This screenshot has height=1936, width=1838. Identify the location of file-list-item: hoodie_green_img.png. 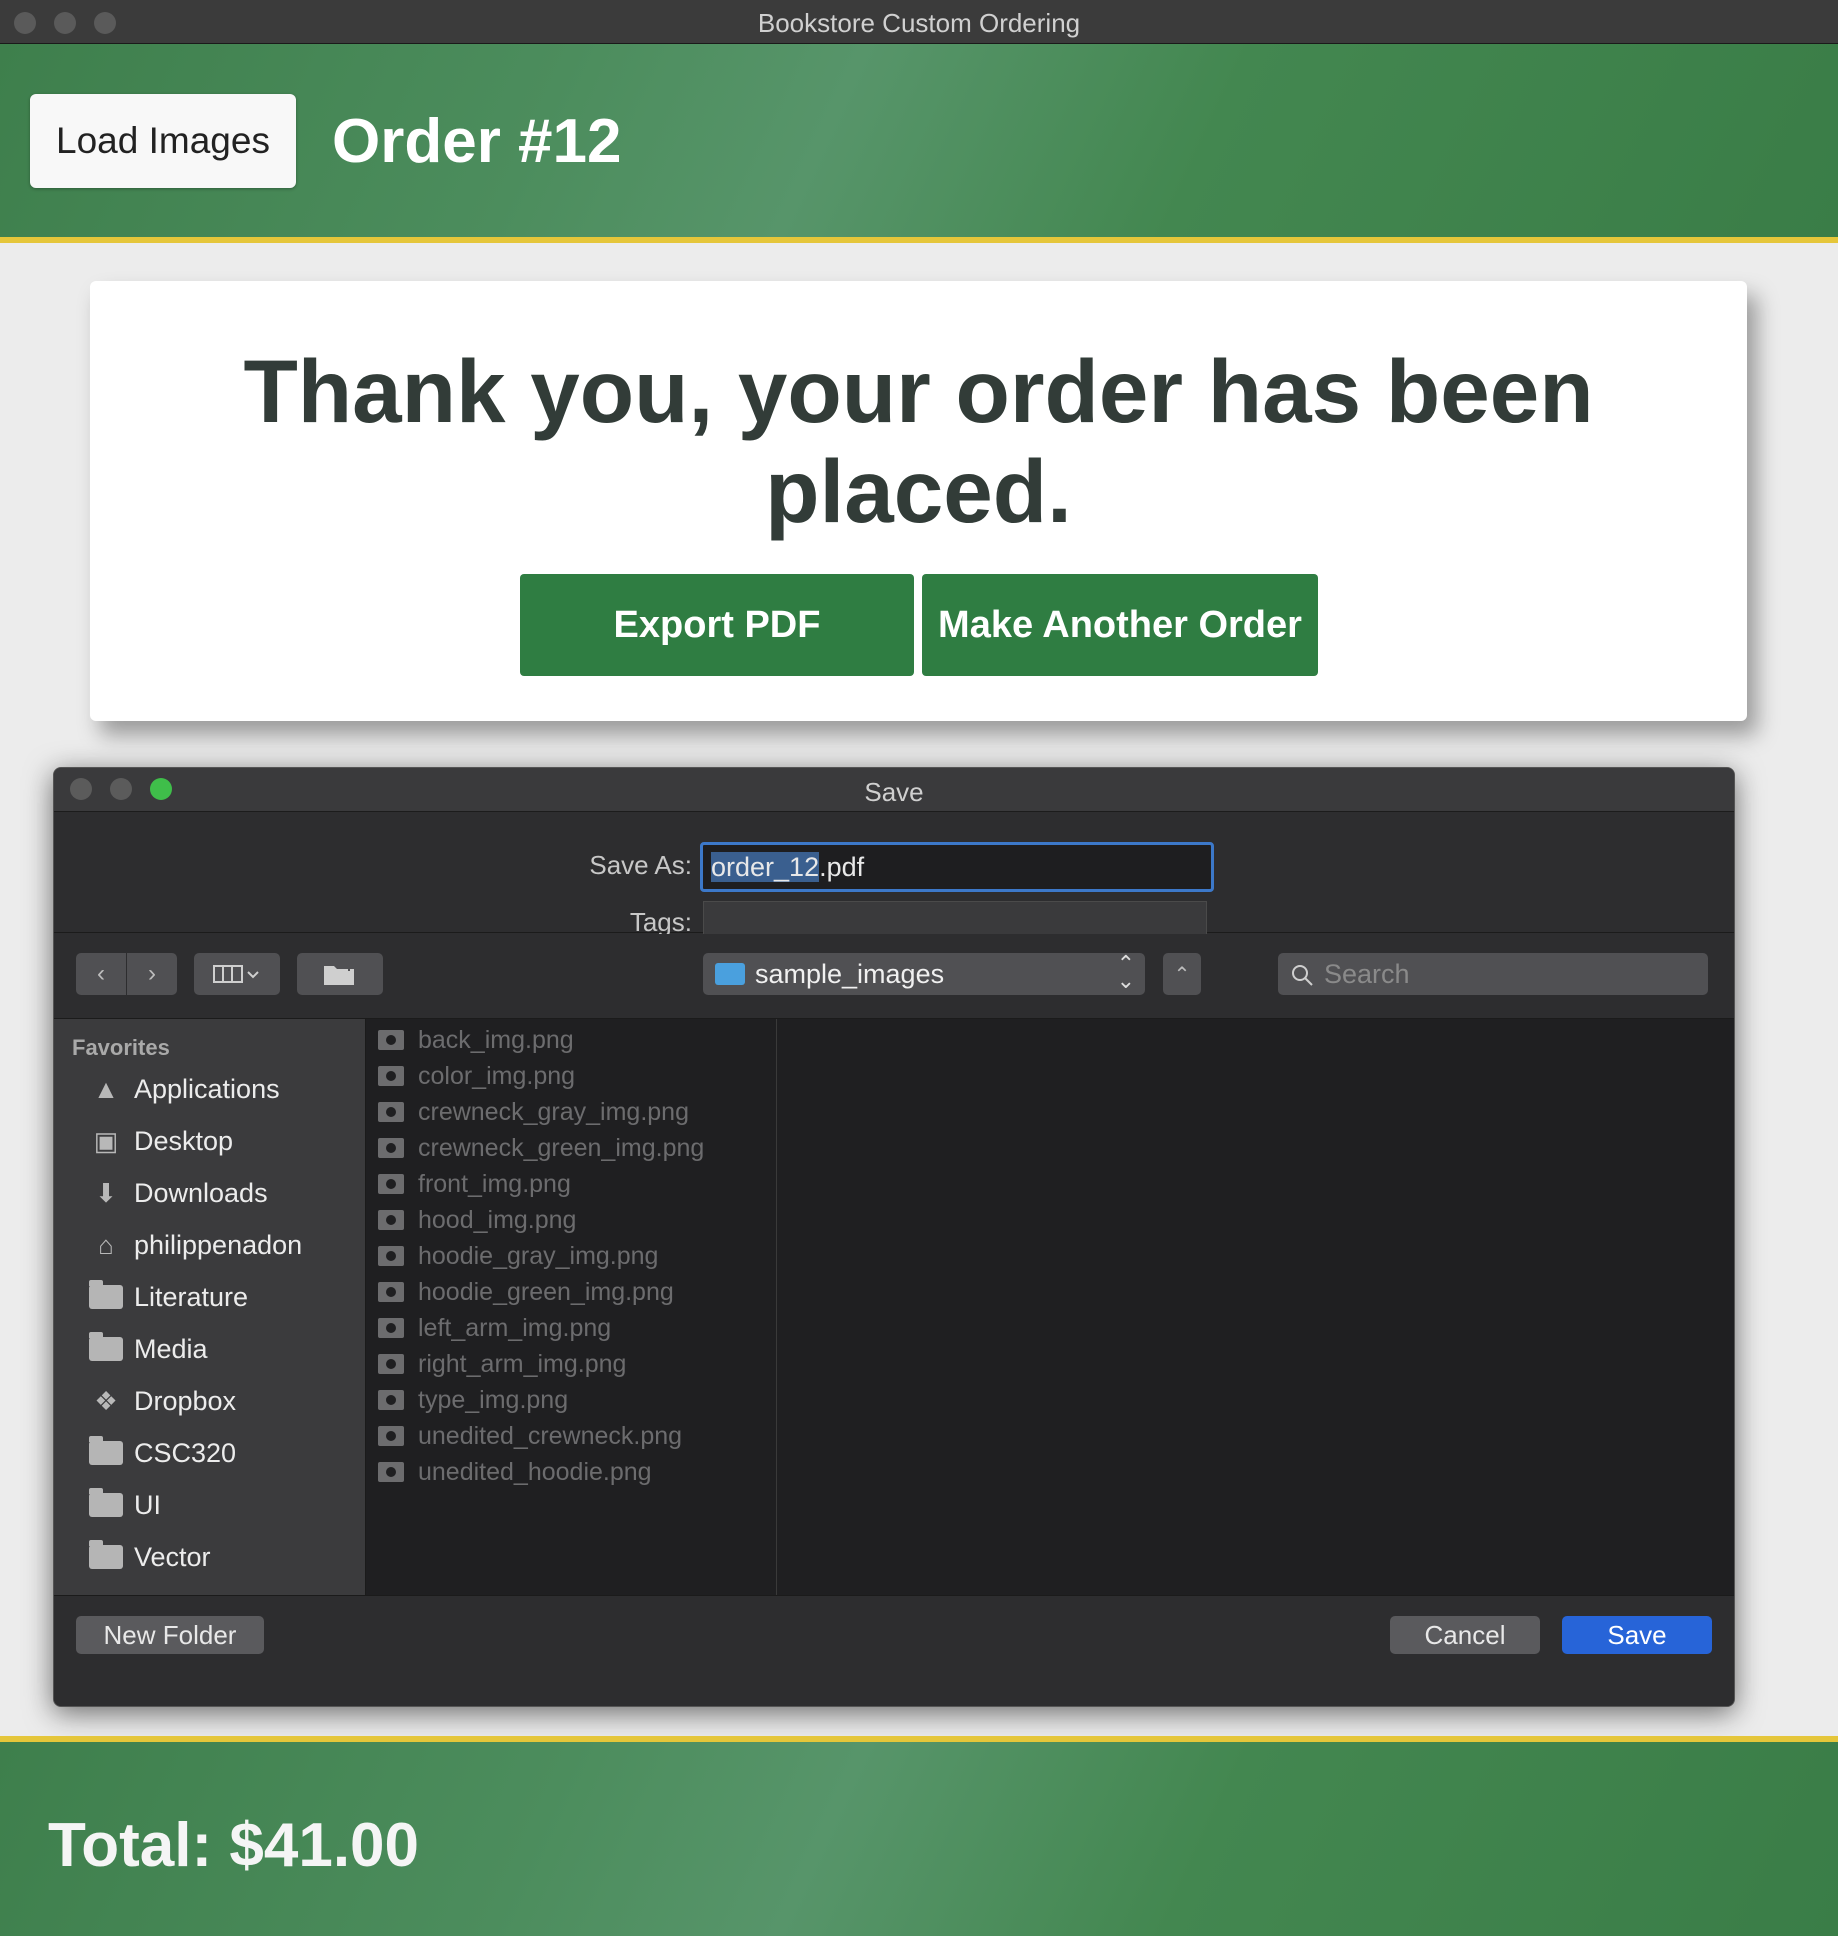
(526, 1292).